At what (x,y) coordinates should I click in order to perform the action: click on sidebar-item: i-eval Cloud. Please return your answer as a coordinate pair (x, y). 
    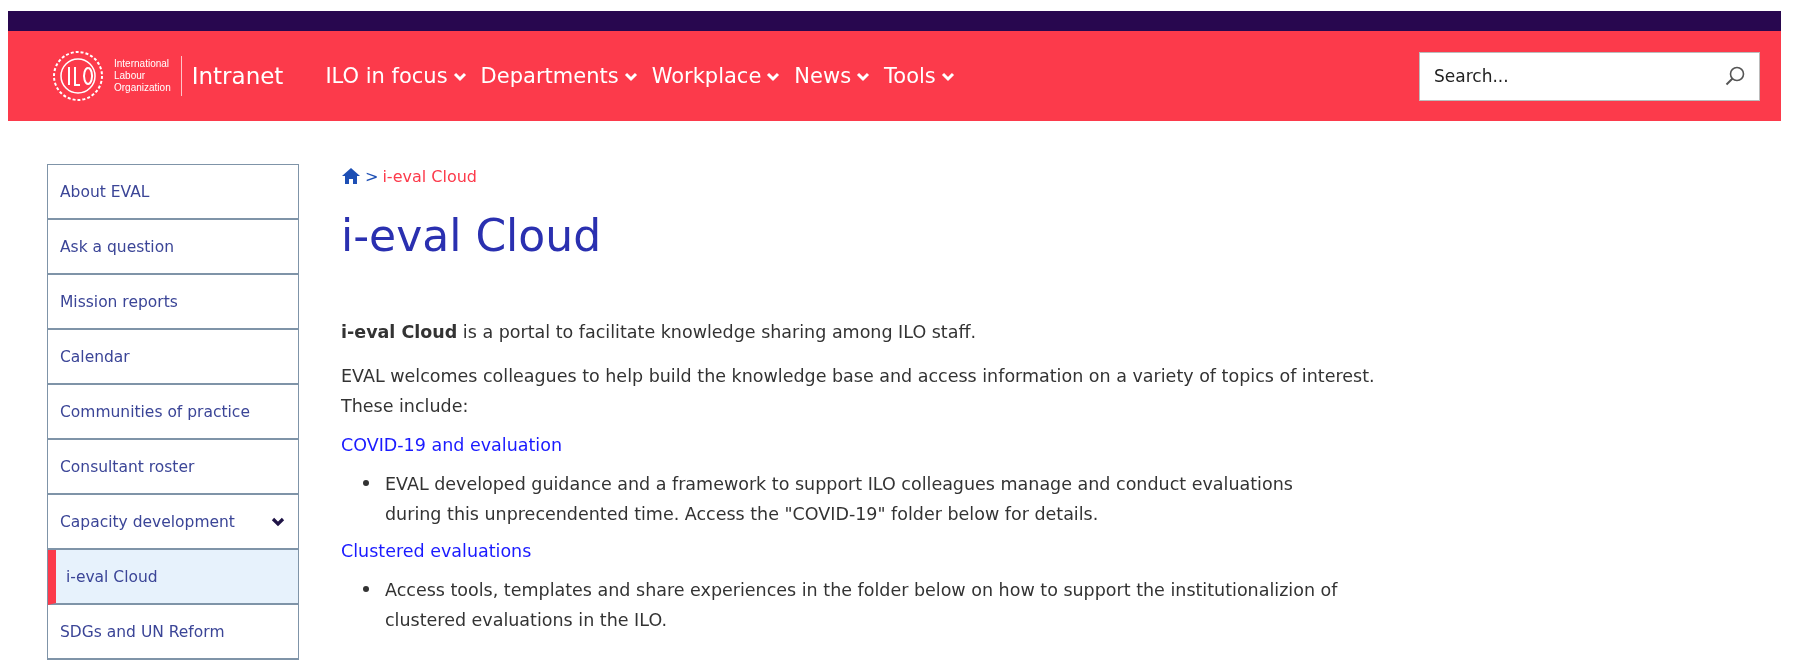
    Looking at the image, I should click on (173, 577).